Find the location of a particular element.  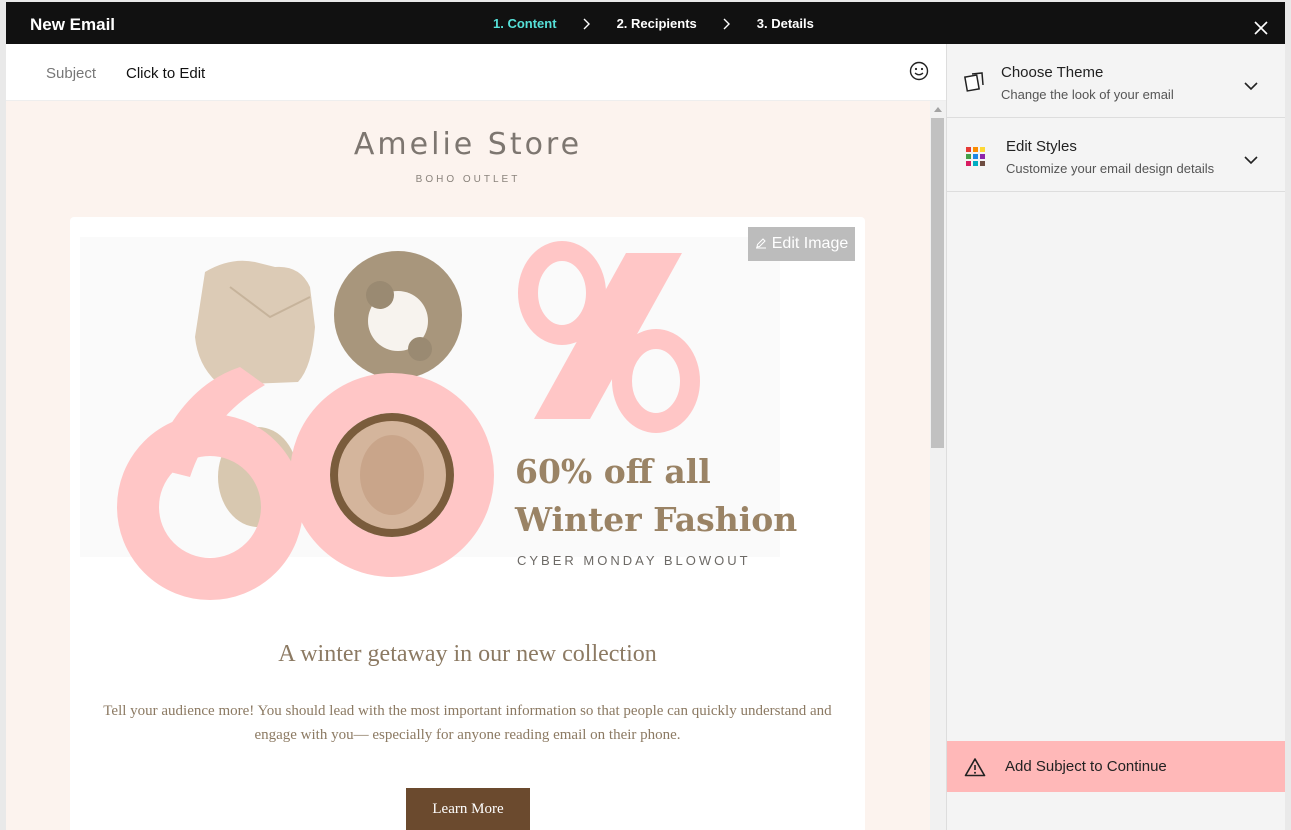

step-details: 3. Details is located at coordinates (785, 23).